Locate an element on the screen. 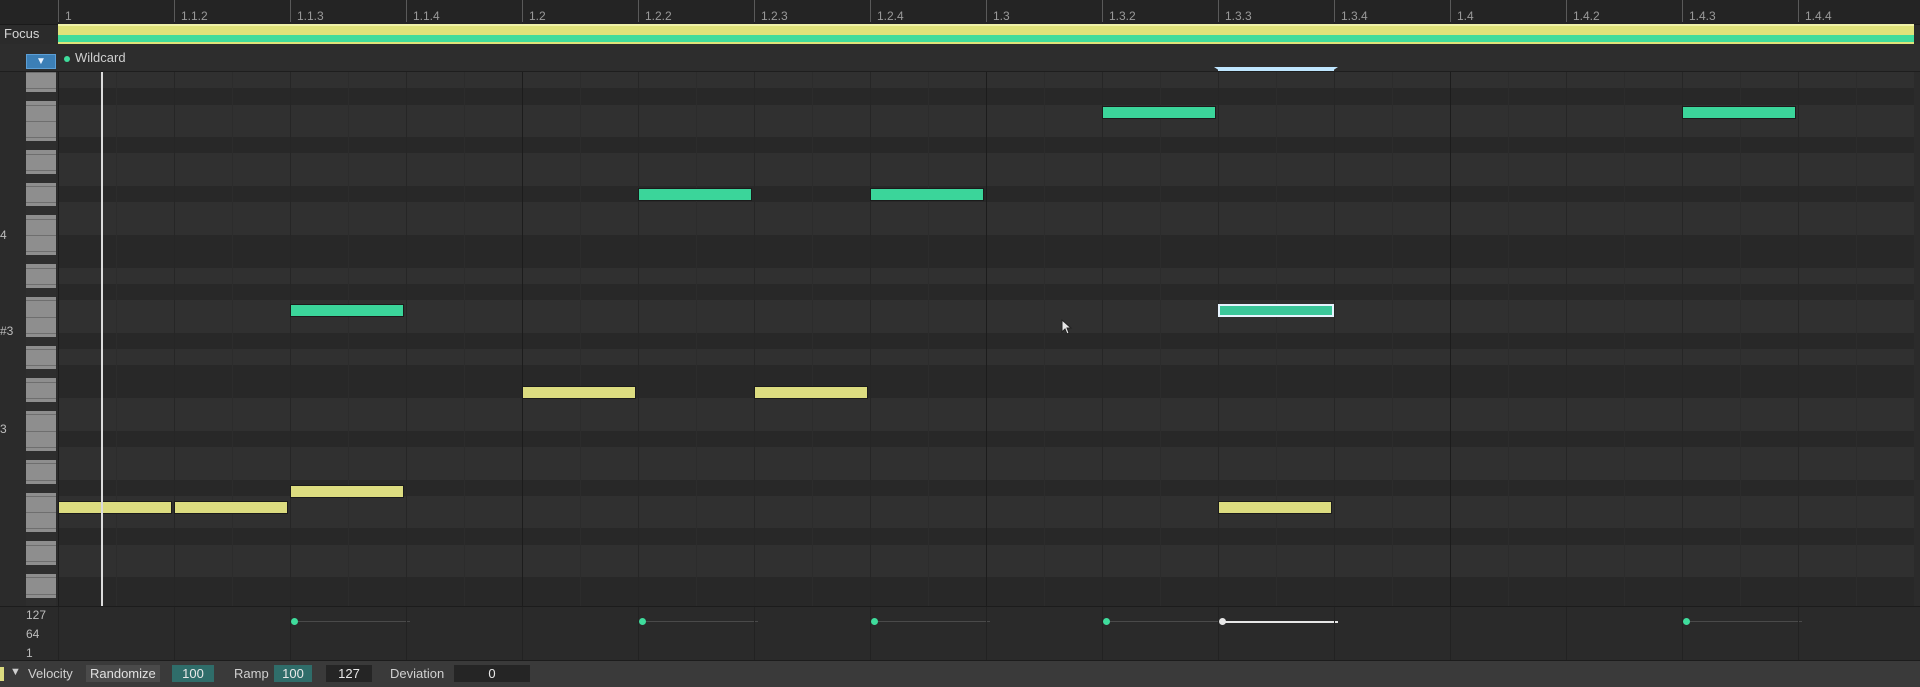 This screenshot has height=687, width=1920. velocity-scale-max: 127 is located at coordinates (36, 615).